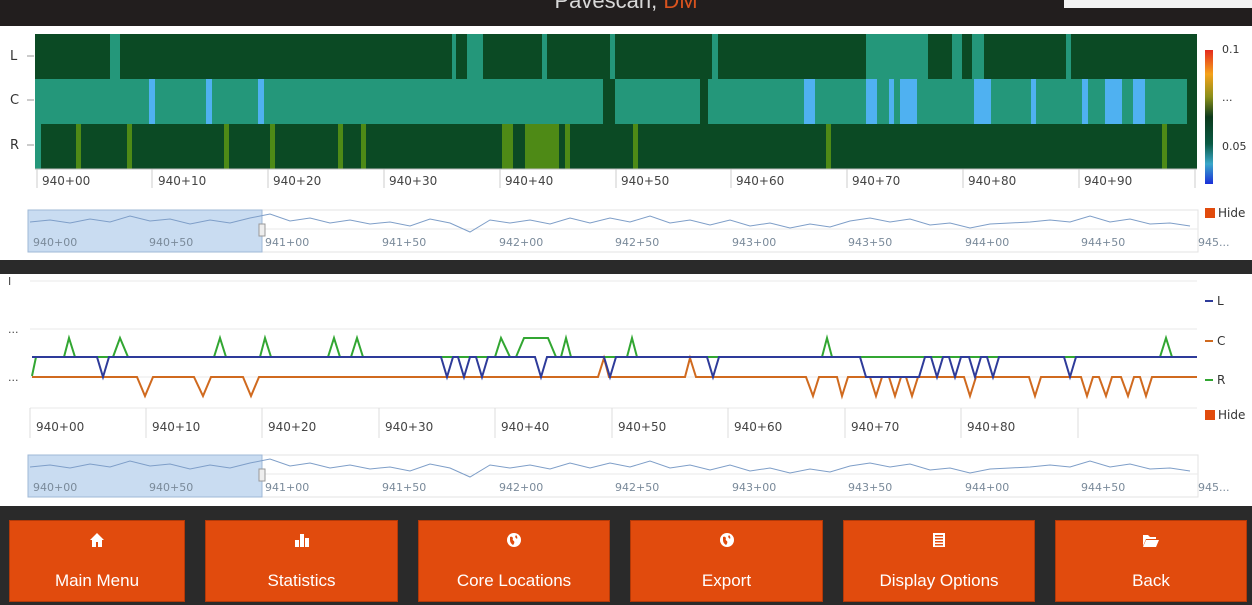 The width and height of the screenshot is (1252, 605). I want to click on heatmap-row-R, so click(616, 146).